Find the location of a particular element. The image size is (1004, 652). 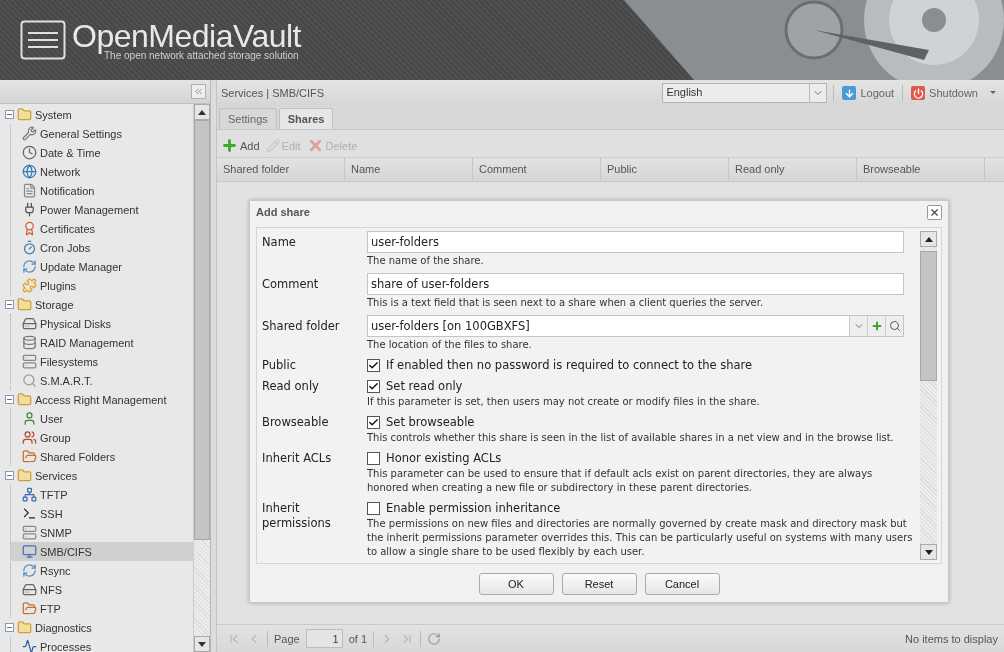

user-icon is located at coordinates (29, 418).